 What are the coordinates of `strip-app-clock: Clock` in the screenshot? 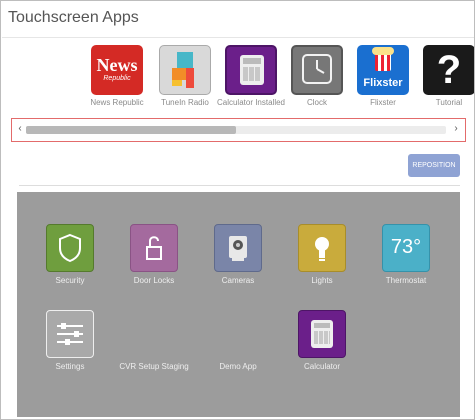 It's located at (317, 76).